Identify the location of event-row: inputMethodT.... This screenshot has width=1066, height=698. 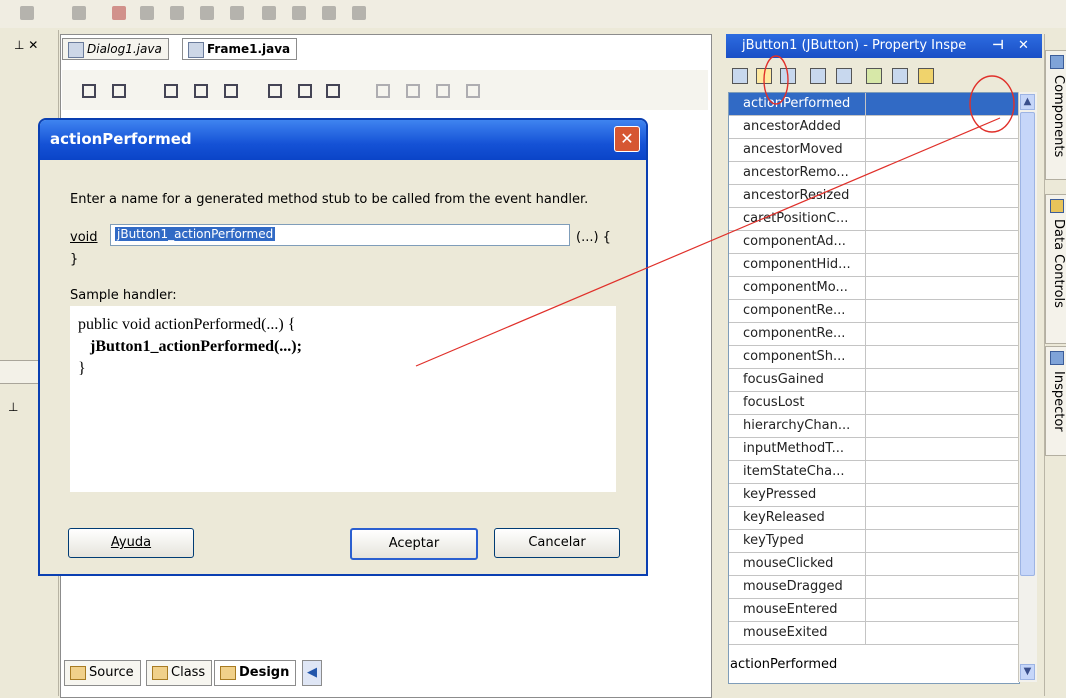
(874, 449).